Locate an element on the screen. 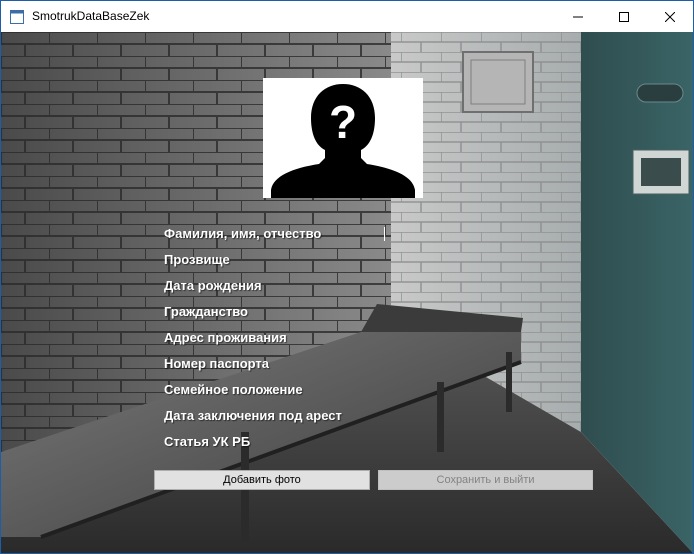  photo-frame: ? is located at coordinates (343, 138).